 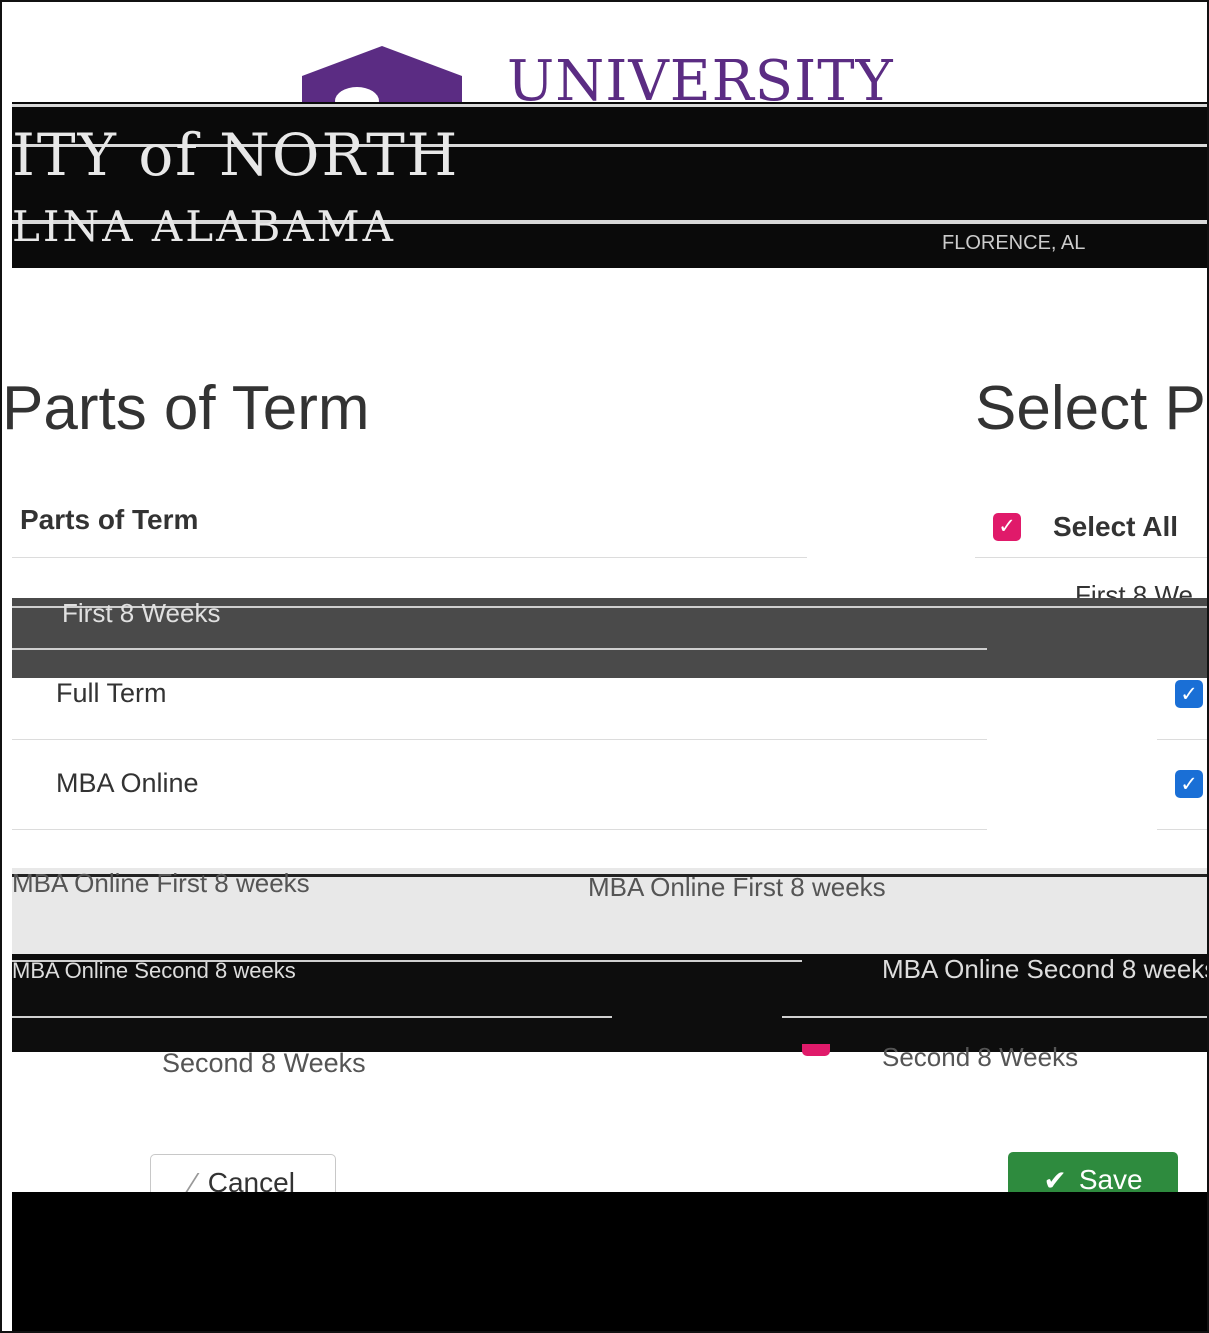 I want to click on select-all-row: ✓ Select All, so click(x=1091, y=527).